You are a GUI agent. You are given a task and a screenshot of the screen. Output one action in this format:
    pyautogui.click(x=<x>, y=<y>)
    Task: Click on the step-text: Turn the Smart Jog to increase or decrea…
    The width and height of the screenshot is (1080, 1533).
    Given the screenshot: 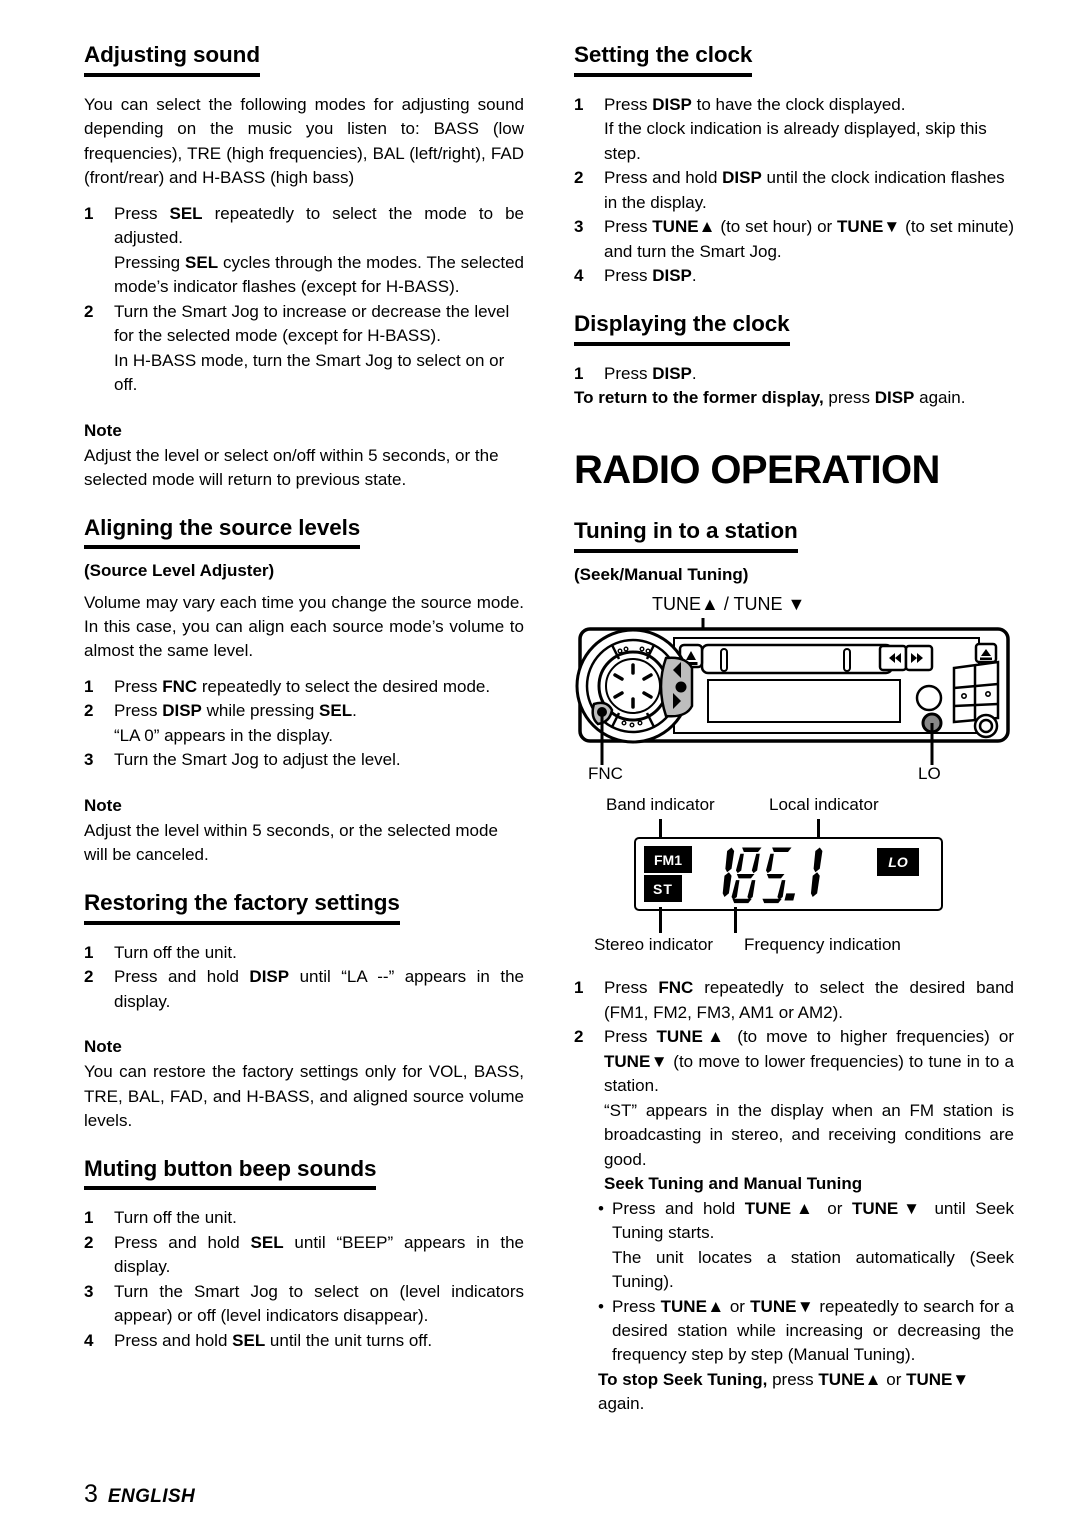 What is the action you would take?
    pyautogui.click(x=312, y=323)
    